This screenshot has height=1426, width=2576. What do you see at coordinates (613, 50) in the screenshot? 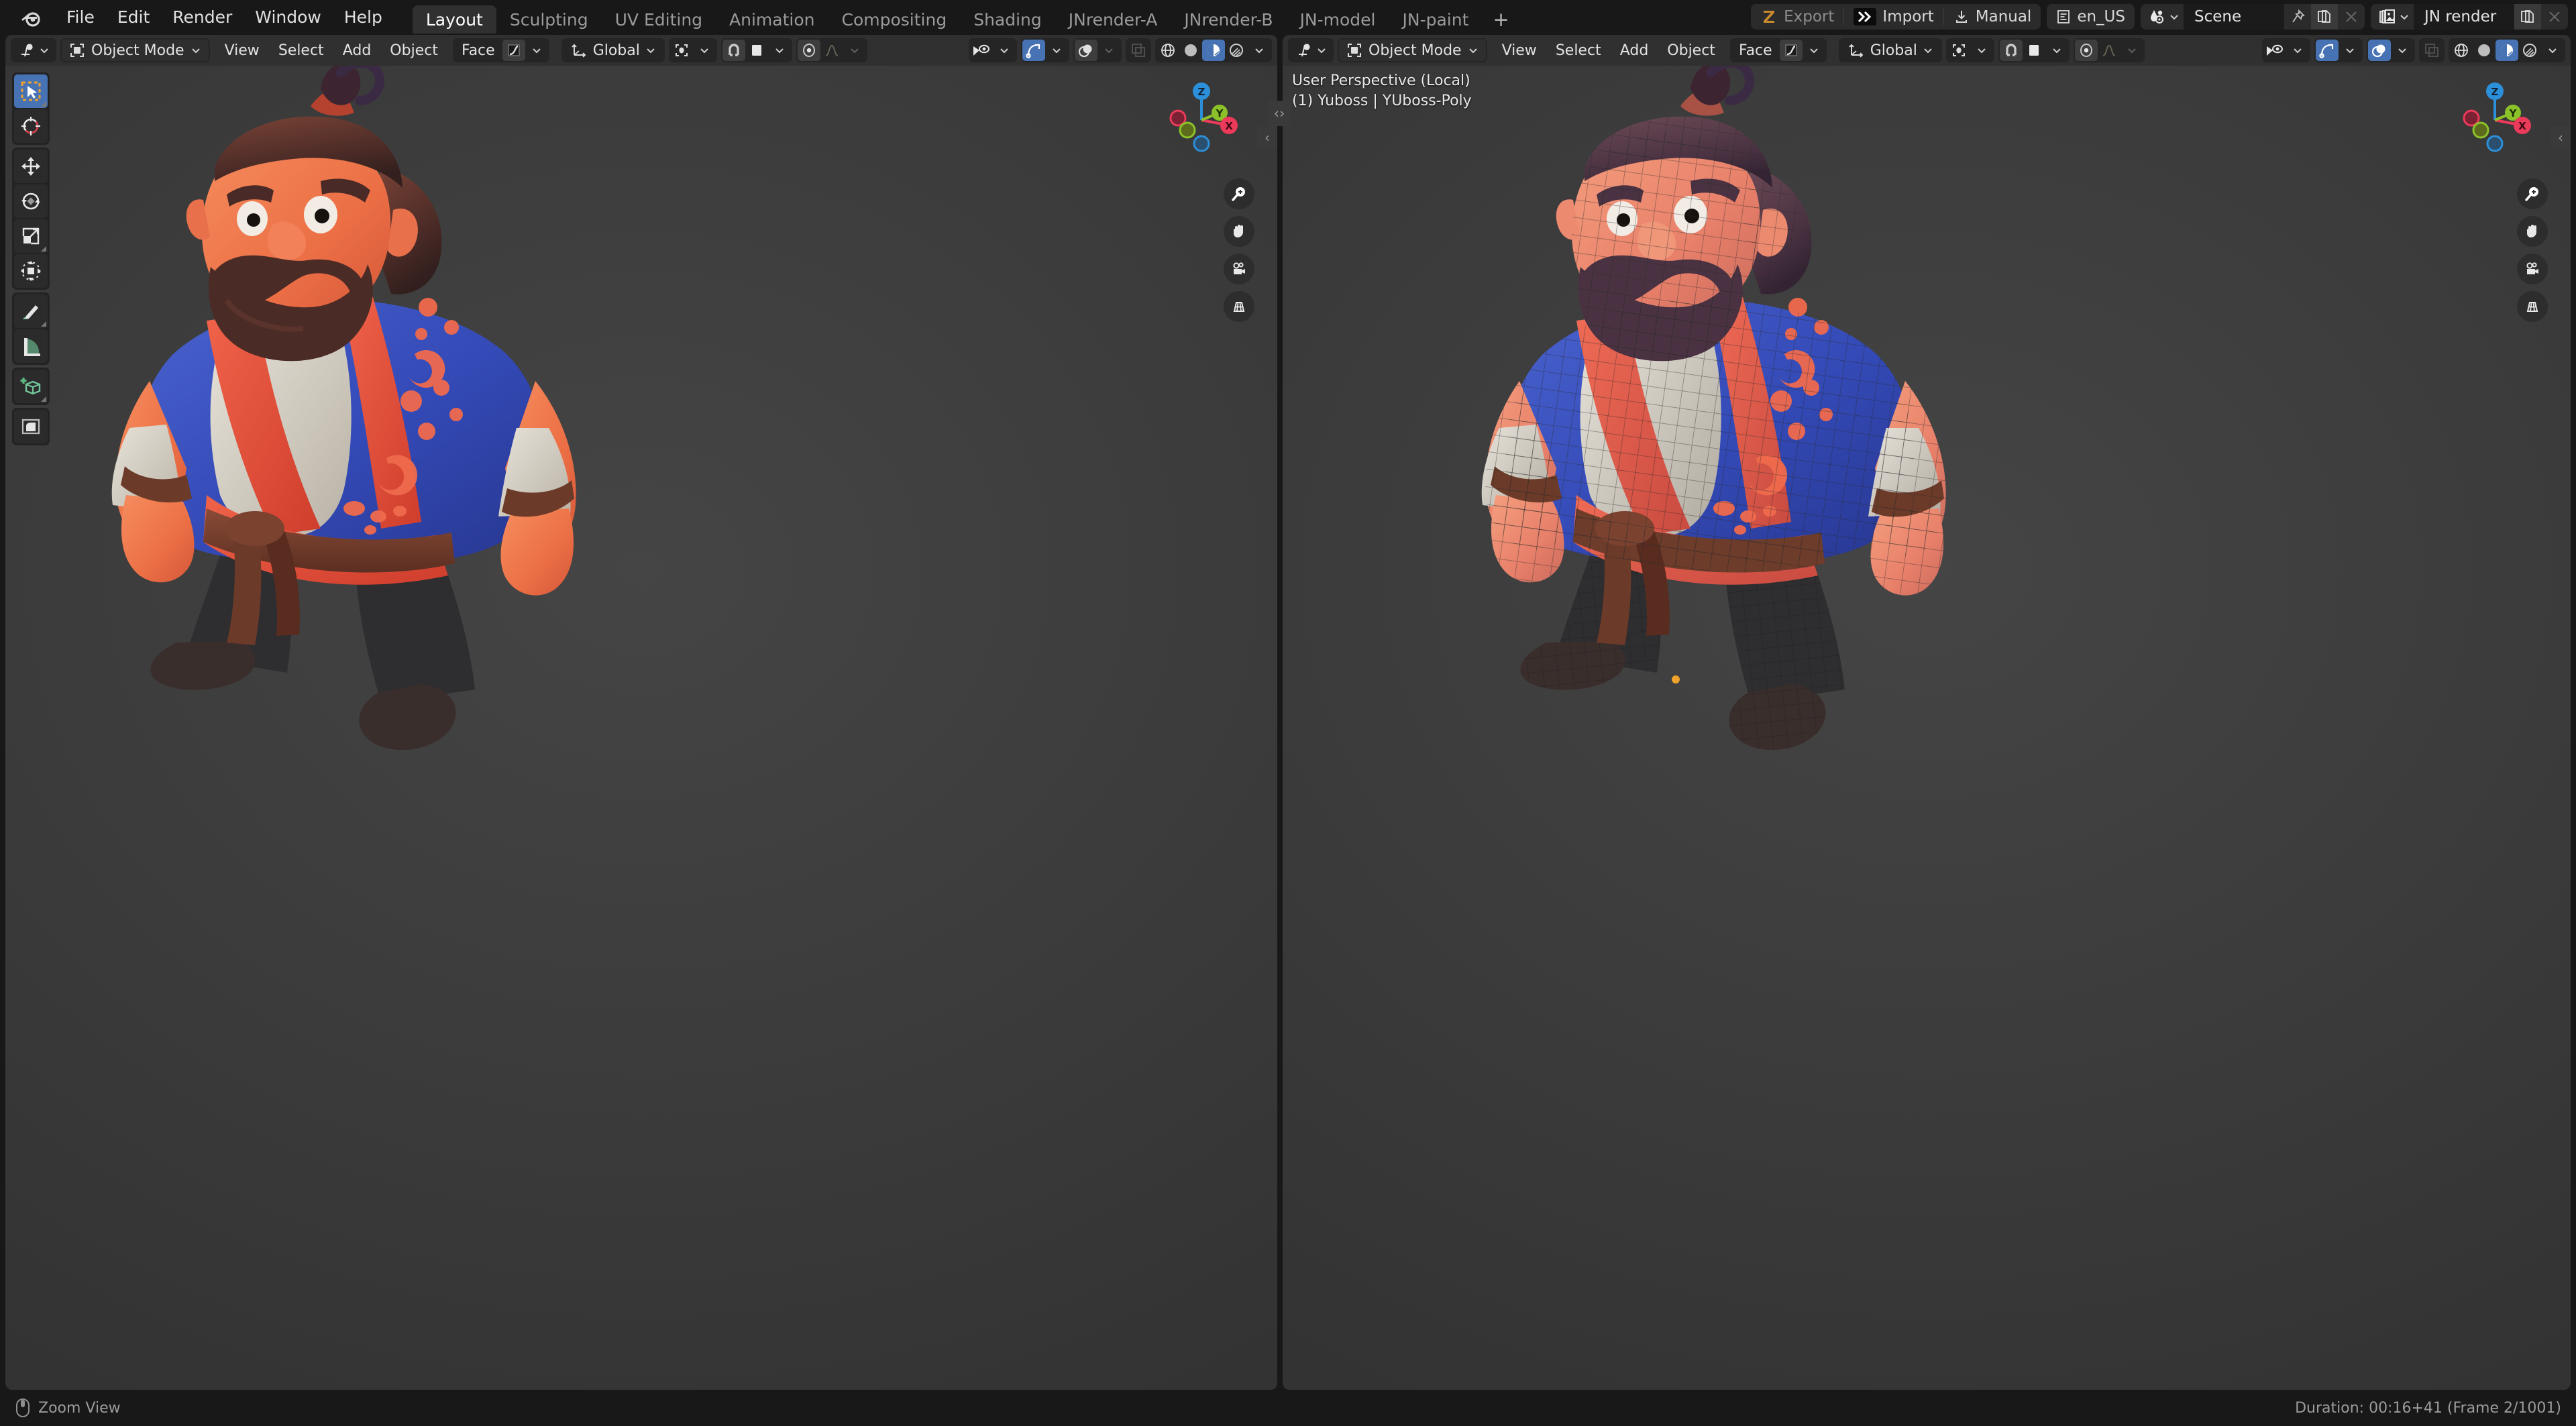
I see `transform-orientation-selector: Global` at bounding box center [613, 50].